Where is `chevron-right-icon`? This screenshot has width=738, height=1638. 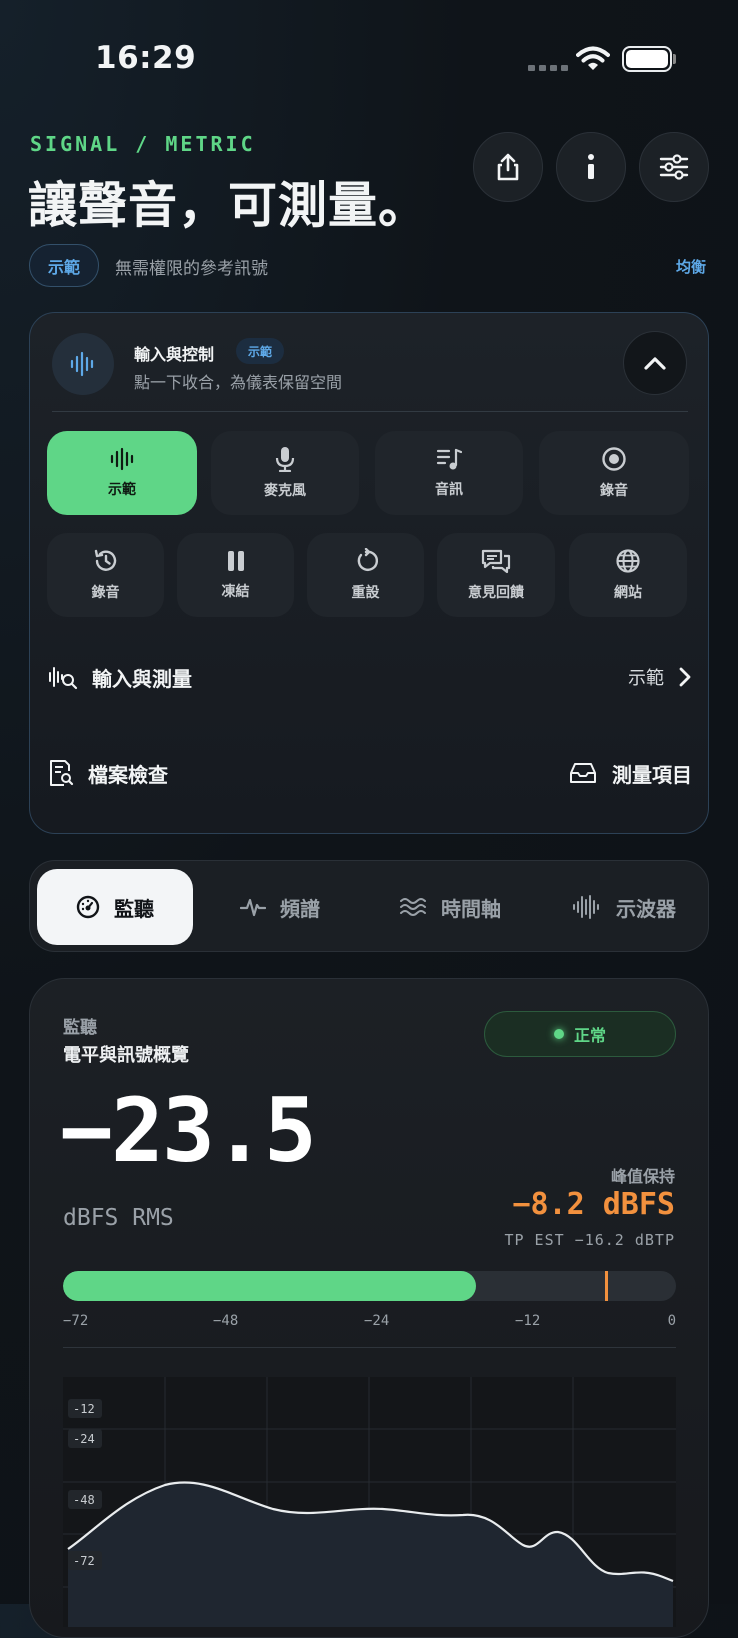
chevron-right-icon is located at coordinates (685, 677).